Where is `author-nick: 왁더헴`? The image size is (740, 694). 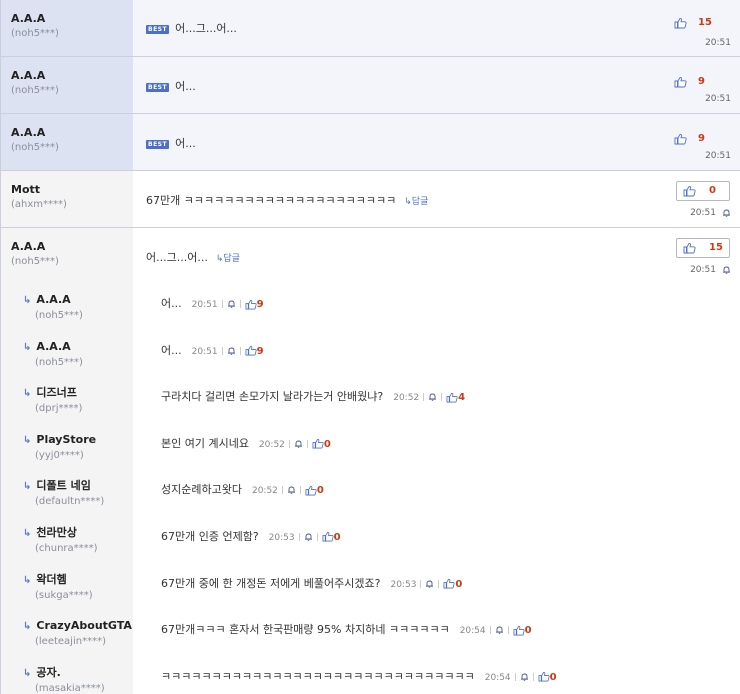
author-nick: 왁더헴 is located at coordinates (51, 579).